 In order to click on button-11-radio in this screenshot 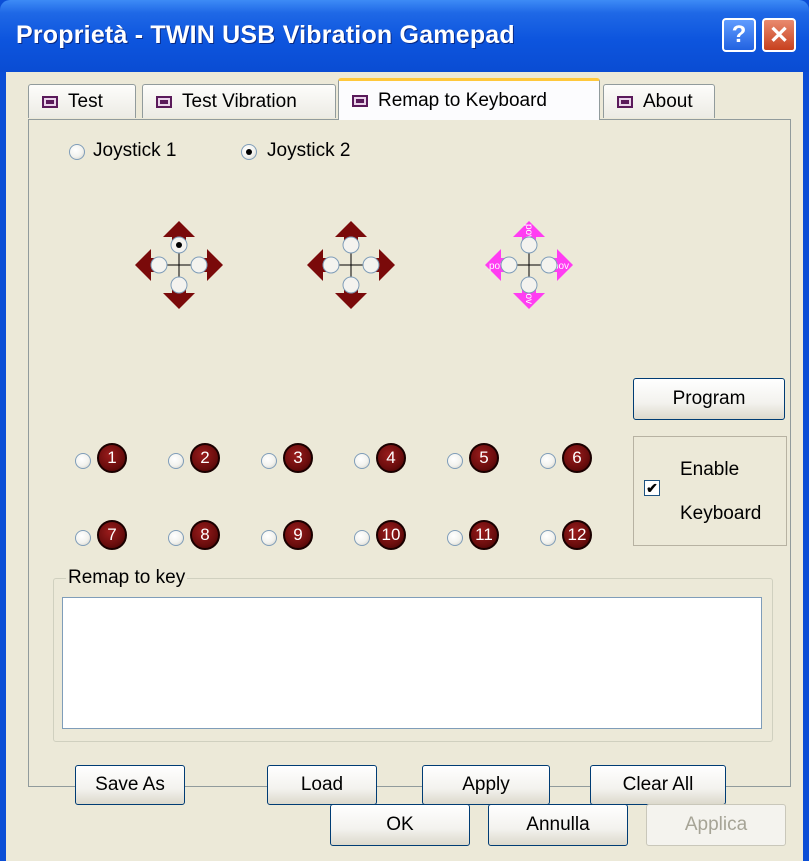, I will do `click(455, 538)`.